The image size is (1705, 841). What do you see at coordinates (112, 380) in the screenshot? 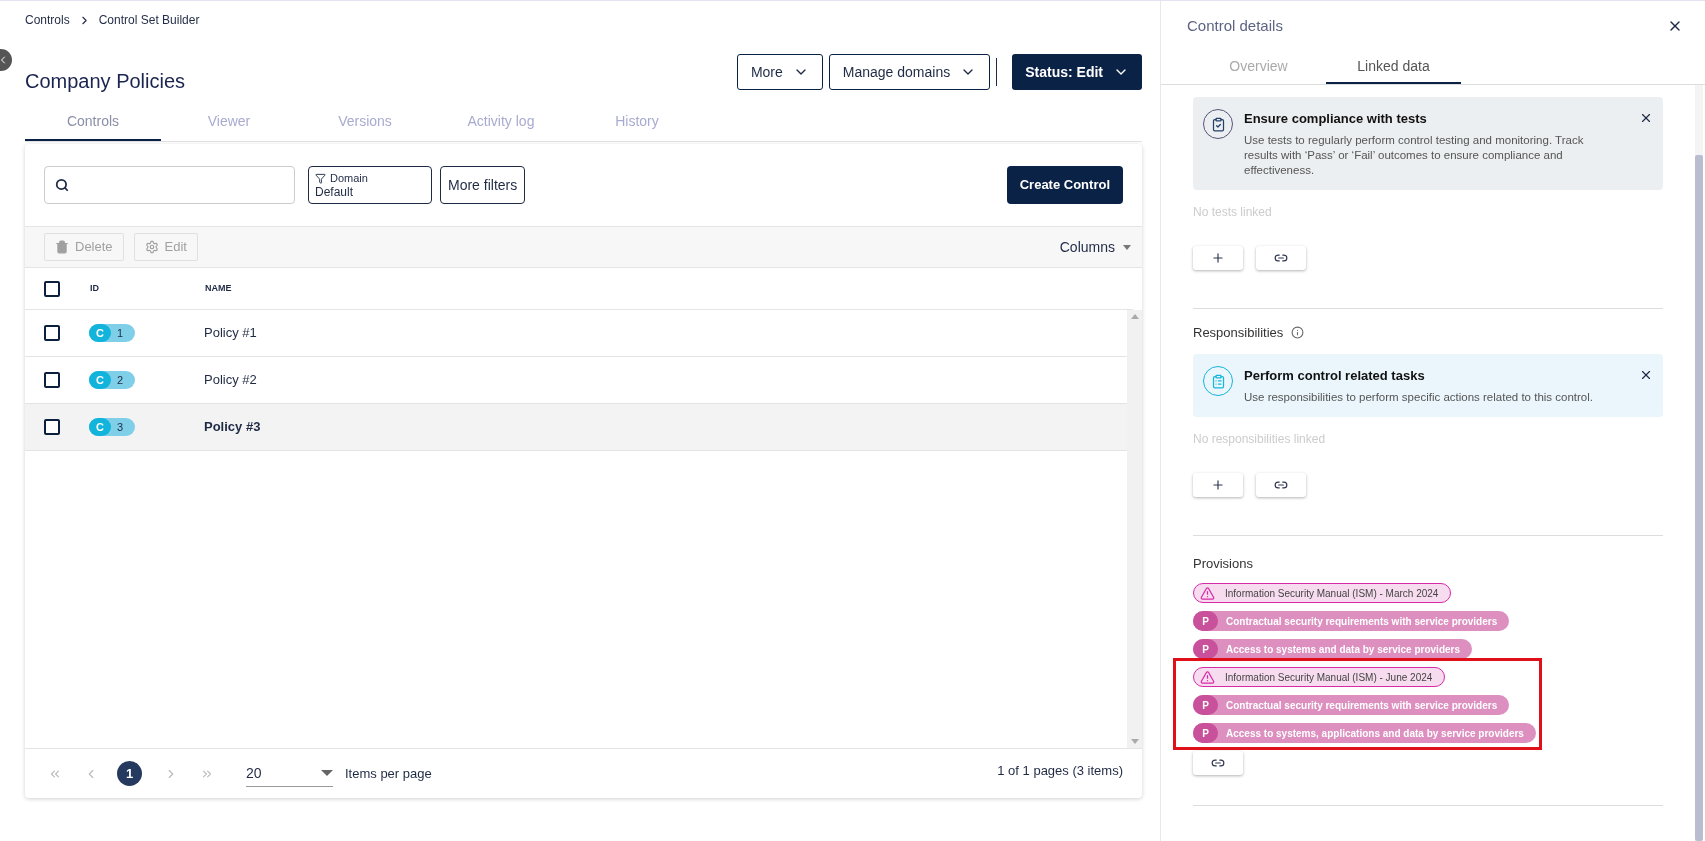
I see `id-badge: C 2` at bounding box center [112, 380].